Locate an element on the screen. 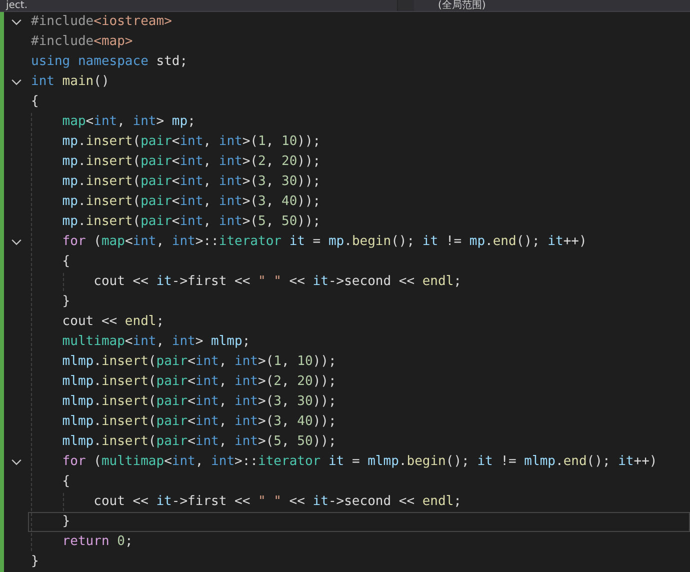 The image size is (690, 572). code-line: mp.insert(pair<int, int>(5, 50)); is located at coordinates (359, 222).